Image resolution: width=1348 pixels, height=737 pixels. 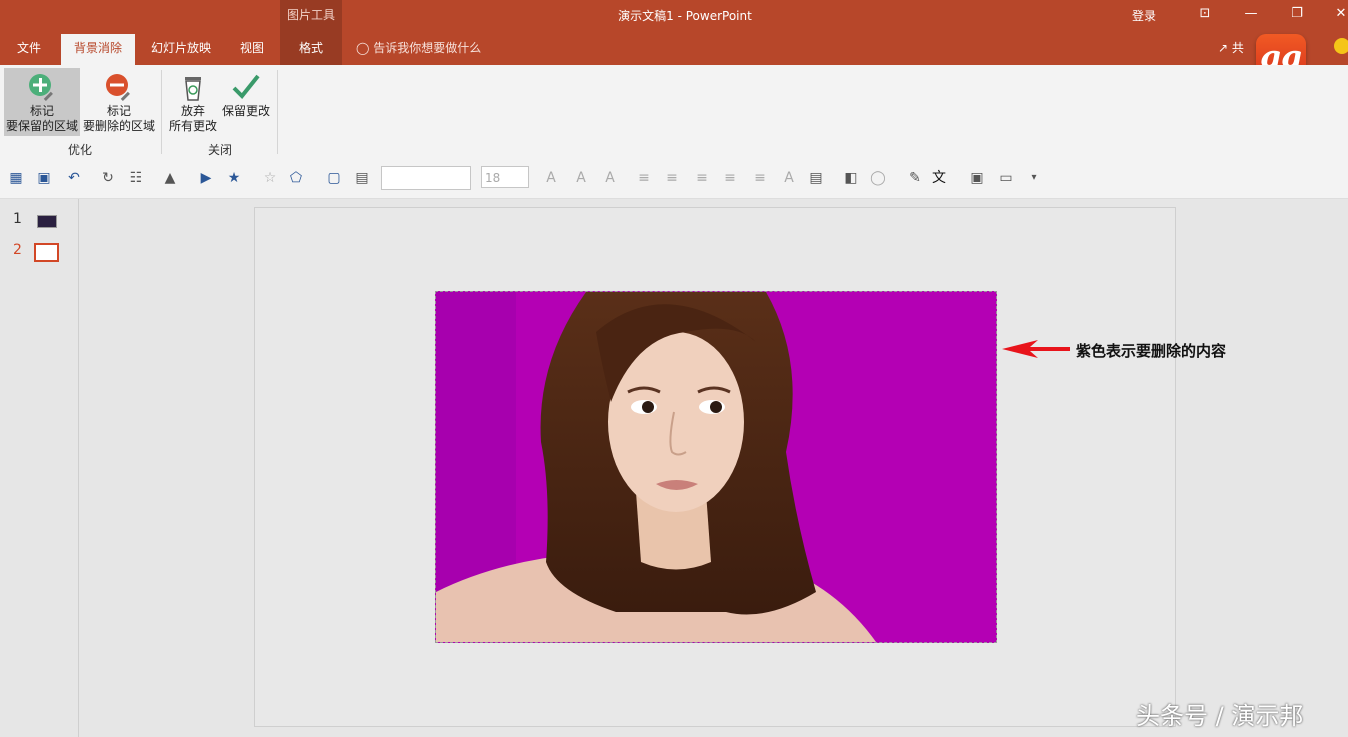 I want to click on red-arrow-icon, so click(x=1036, y=349).